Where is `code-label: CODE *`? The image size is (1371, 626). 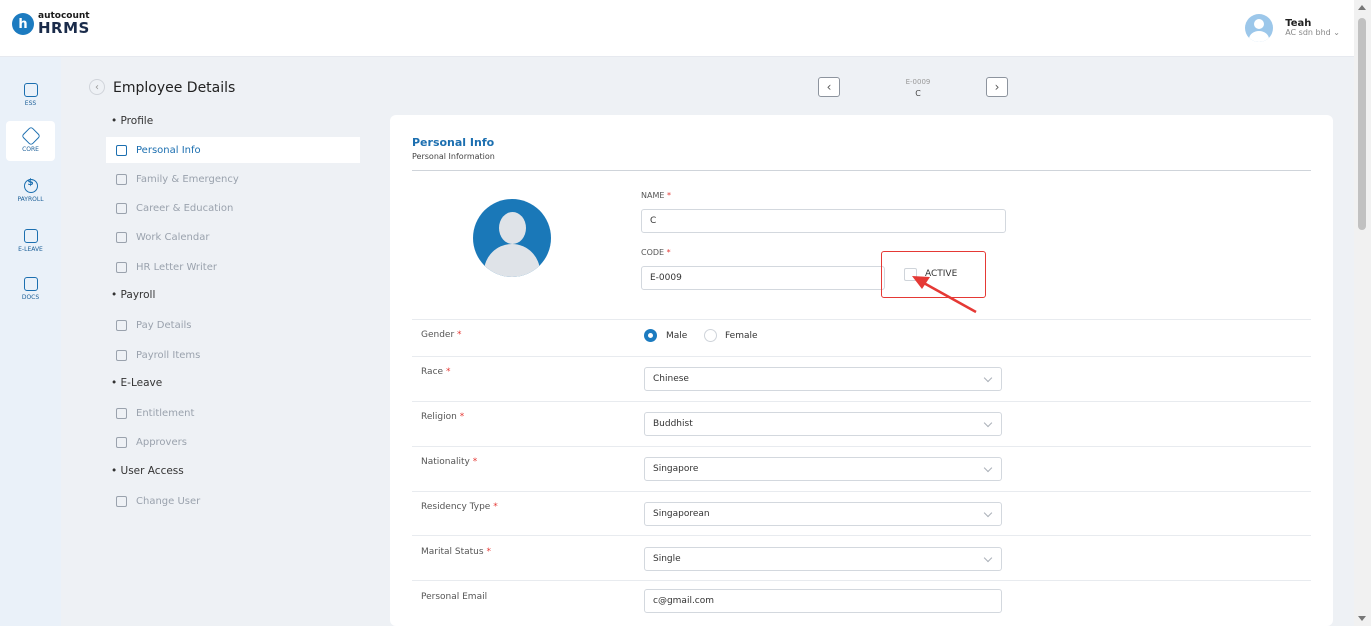 code-label: CODE * is located at coordinates (656, 252).